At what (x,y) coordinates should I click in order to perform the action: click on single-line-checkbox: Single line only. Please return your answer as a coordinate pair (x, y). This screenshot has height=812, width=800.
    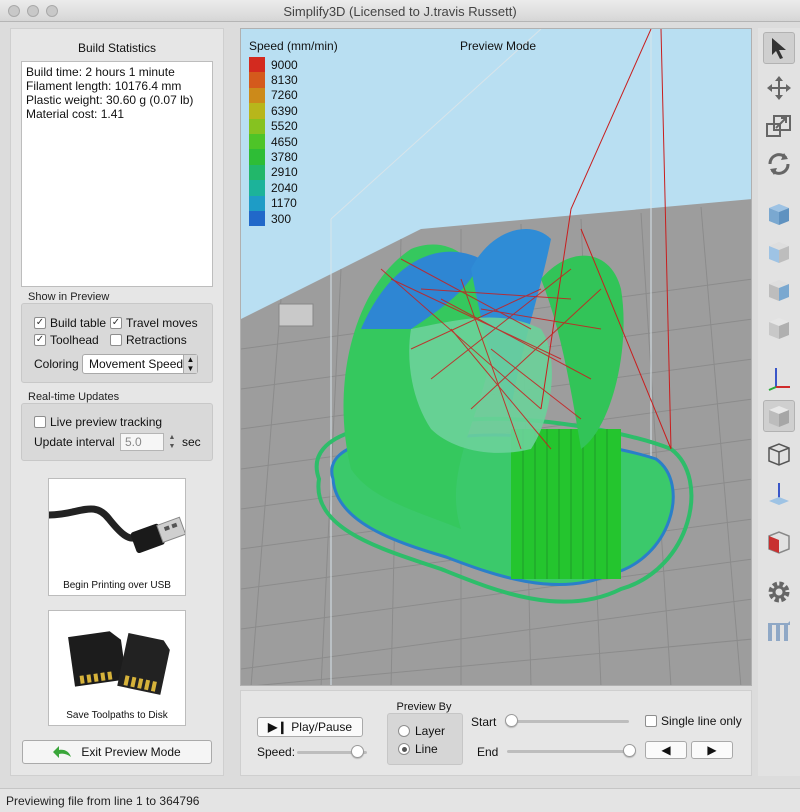
    Looking at the image, I should click on (693, 721).